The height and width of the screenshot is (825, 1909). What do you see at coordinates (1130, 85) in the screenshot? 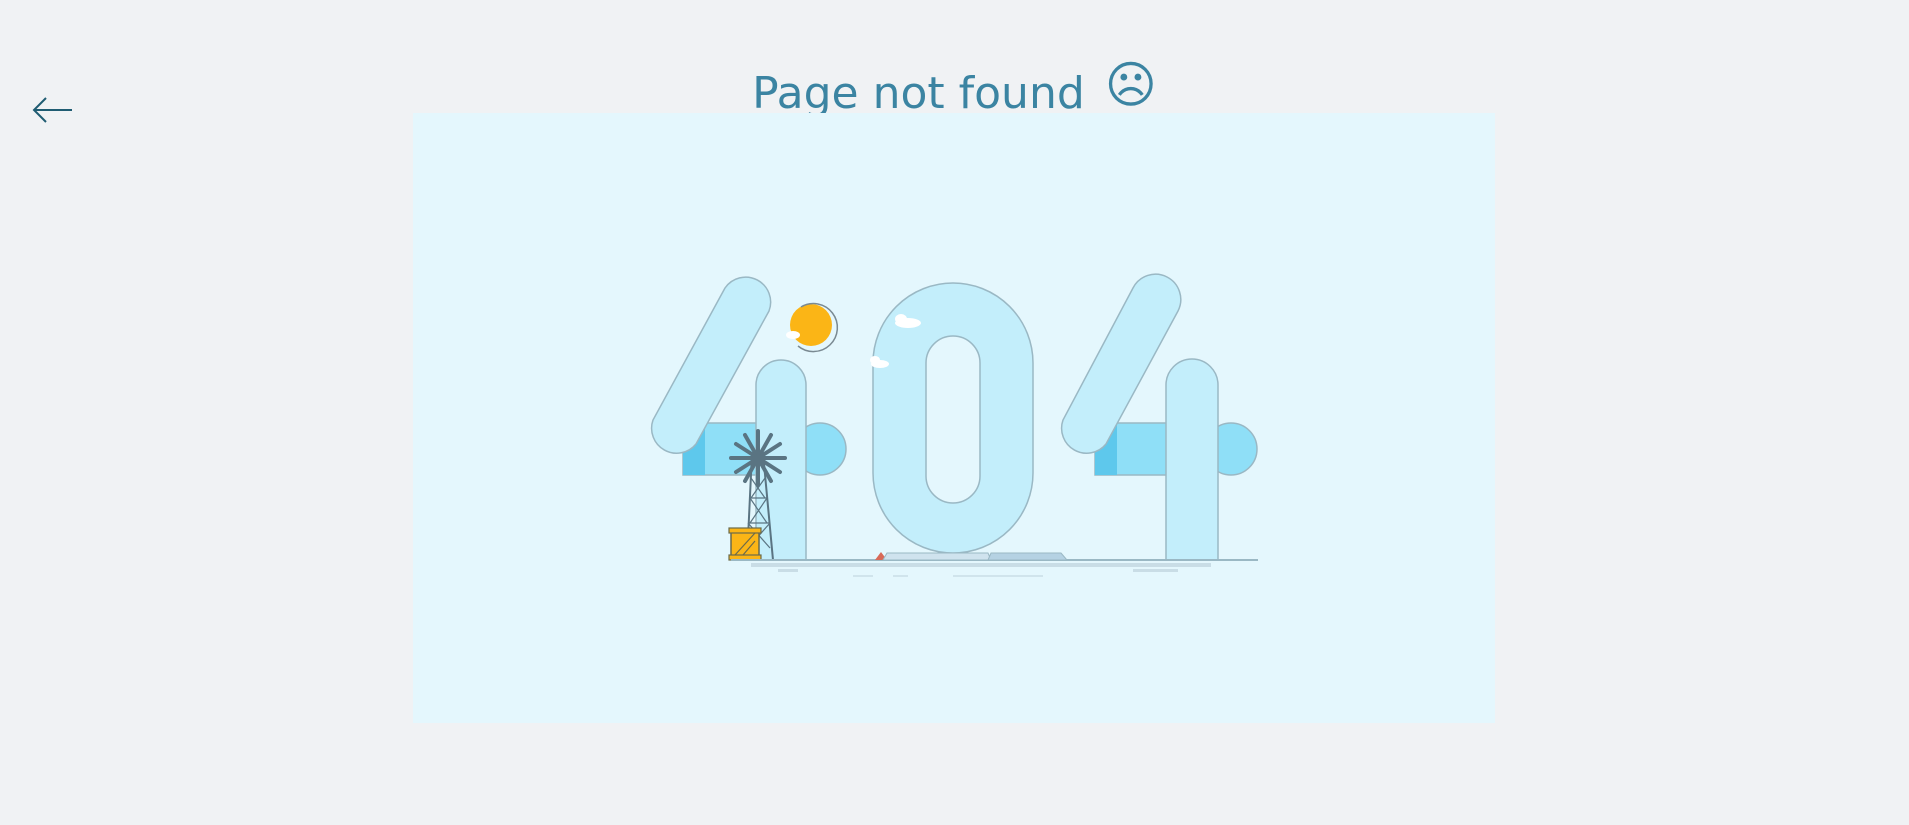
I see `sad-face-icon: ☹` at bounding box center [1130, 85].